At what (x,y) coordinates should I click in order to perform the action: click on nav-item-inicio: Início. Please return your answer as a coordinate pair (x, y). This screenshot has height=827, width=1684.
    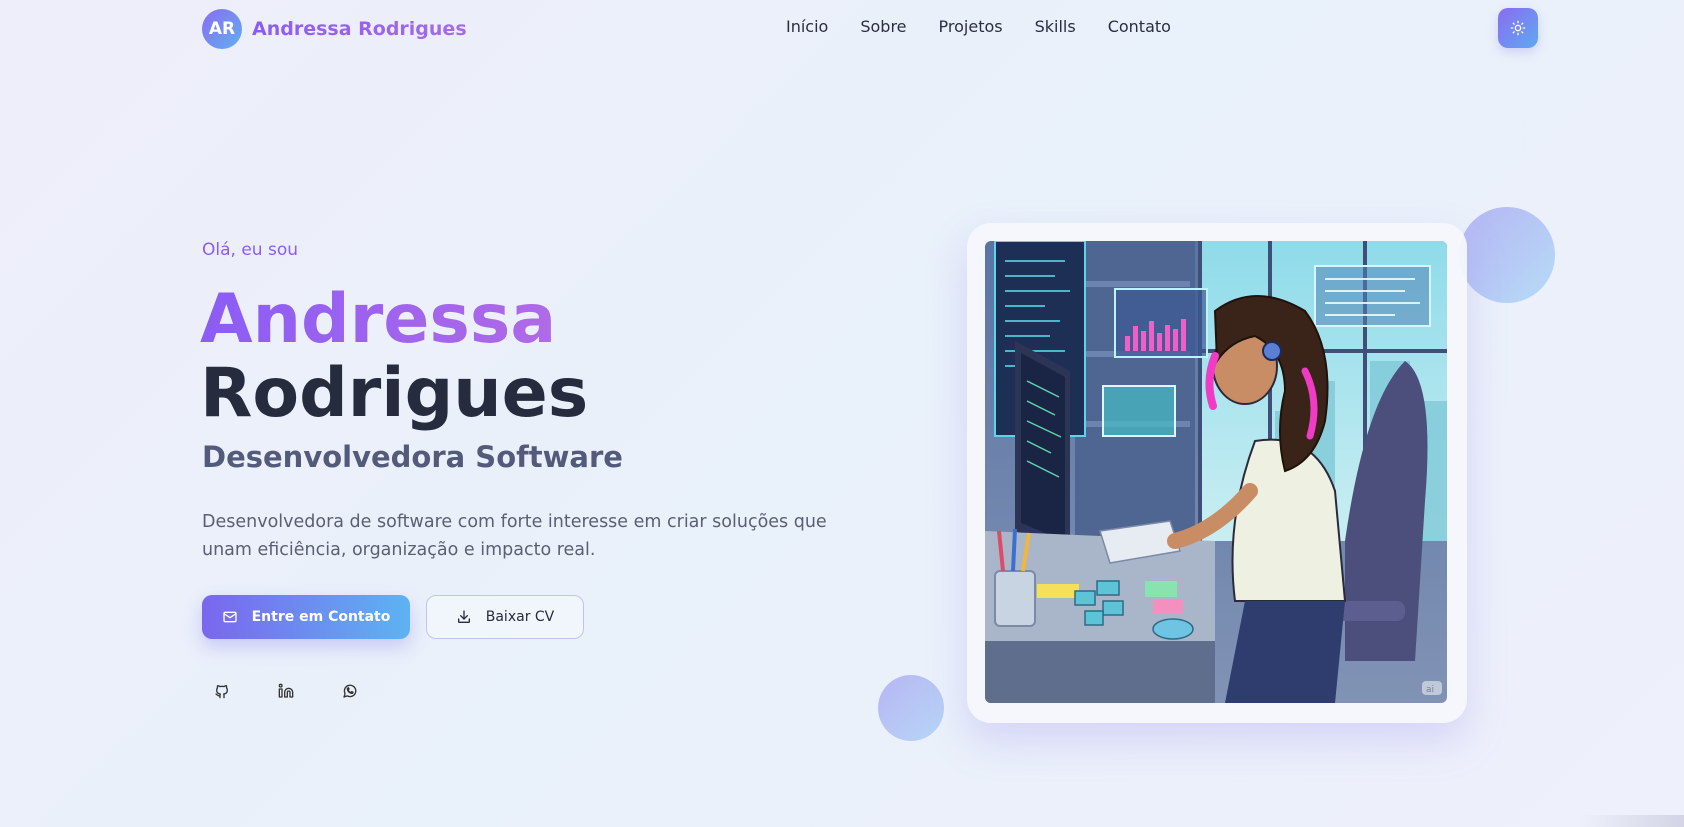
    Looking at the image, I should click on (807, 26).